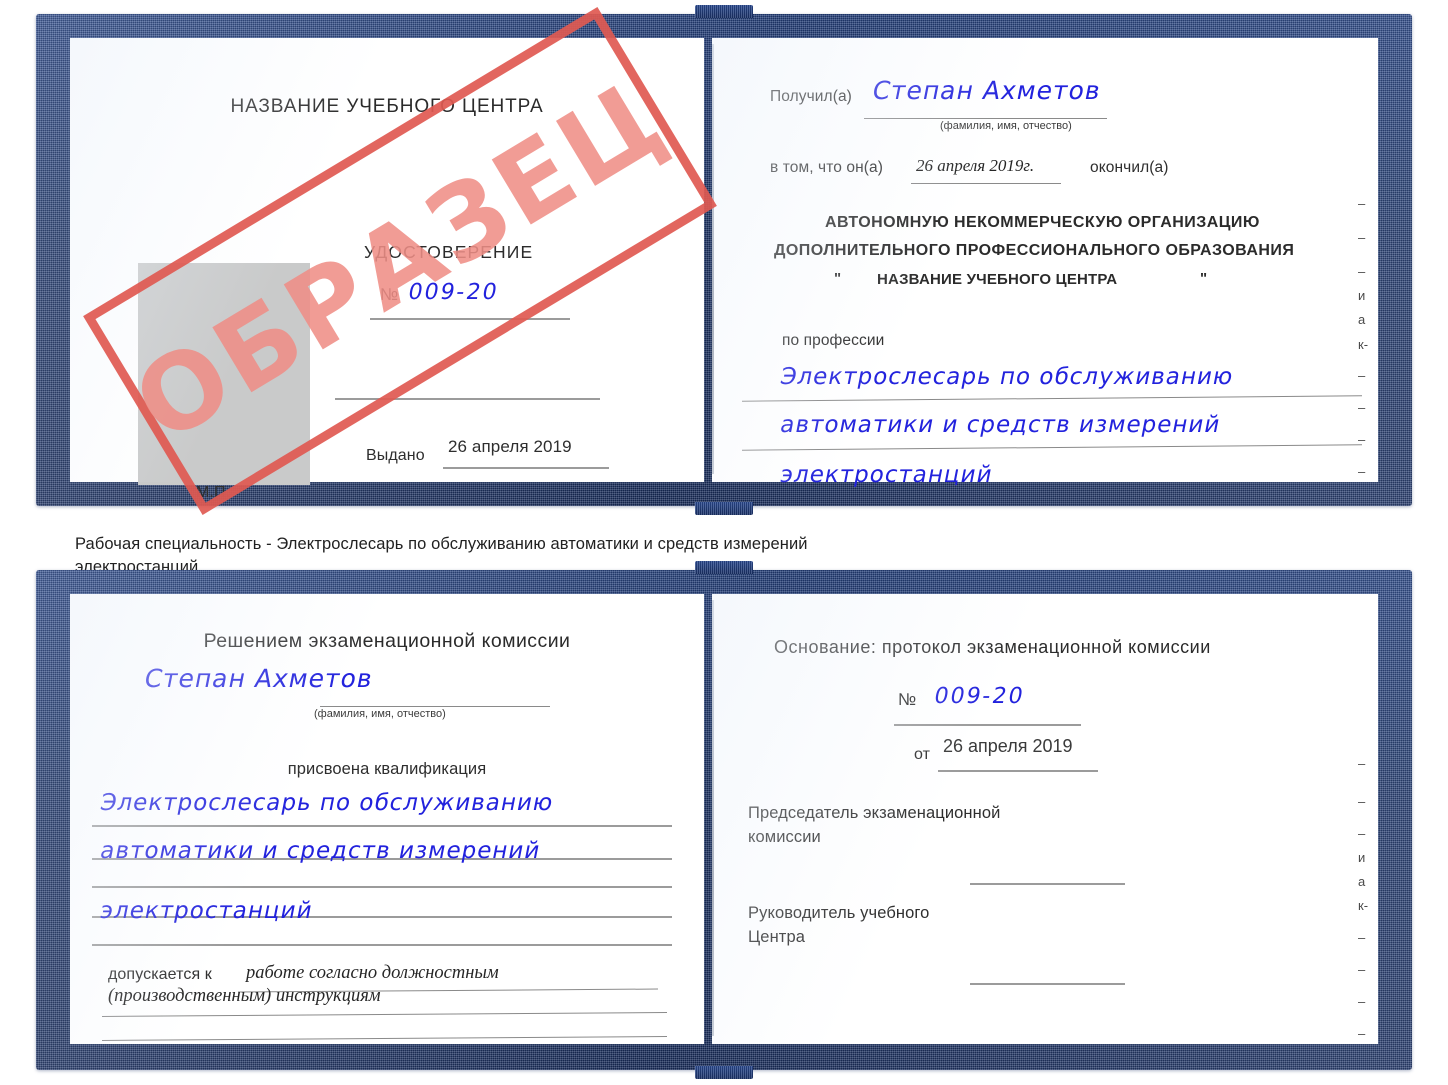 This screenshot has width=1448, height=1085. Describe the element at coordinates (979, 696) in the screenshot. I see `protocol-number-value: 009-20` at that location.